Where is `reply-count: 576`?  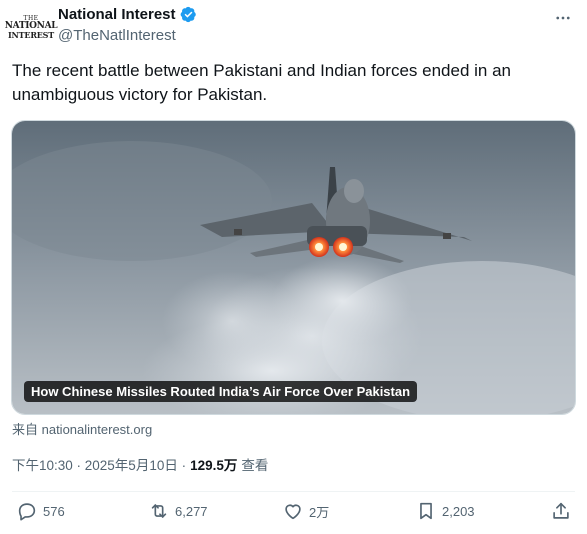
reply-count: 576 is located at coordinates (54, 511).